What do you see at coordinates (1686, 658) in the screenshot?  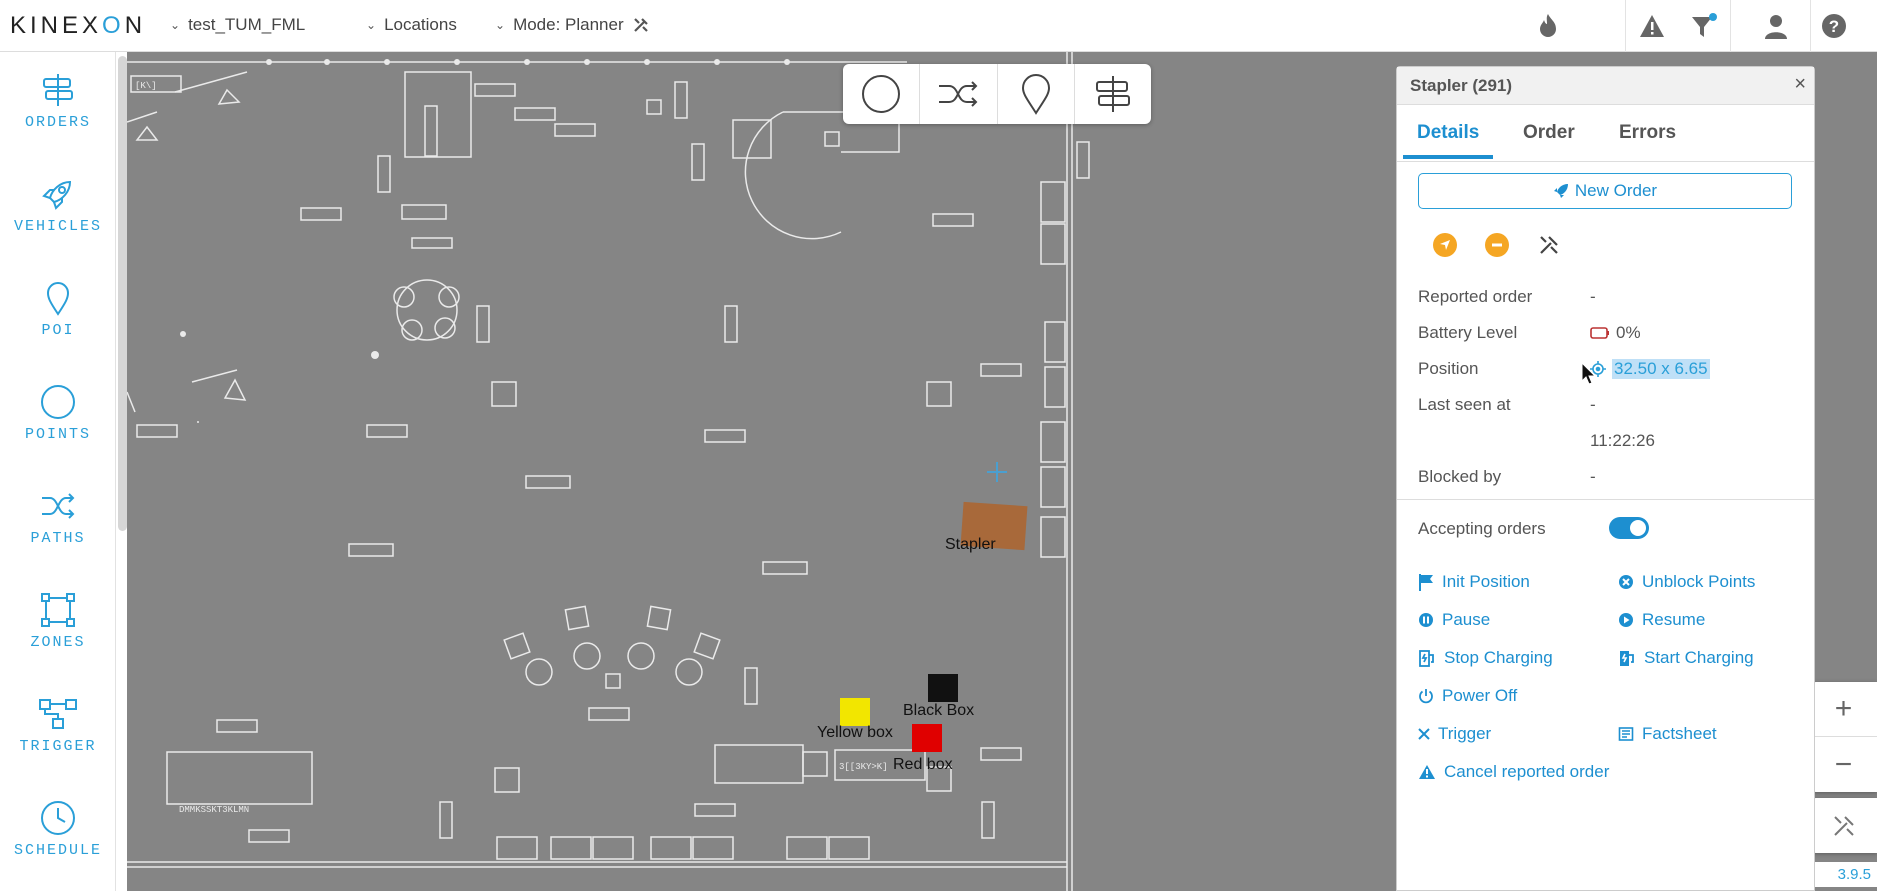 I see `start-charging-button: Start Charging` at bounding box center [1686, 658].